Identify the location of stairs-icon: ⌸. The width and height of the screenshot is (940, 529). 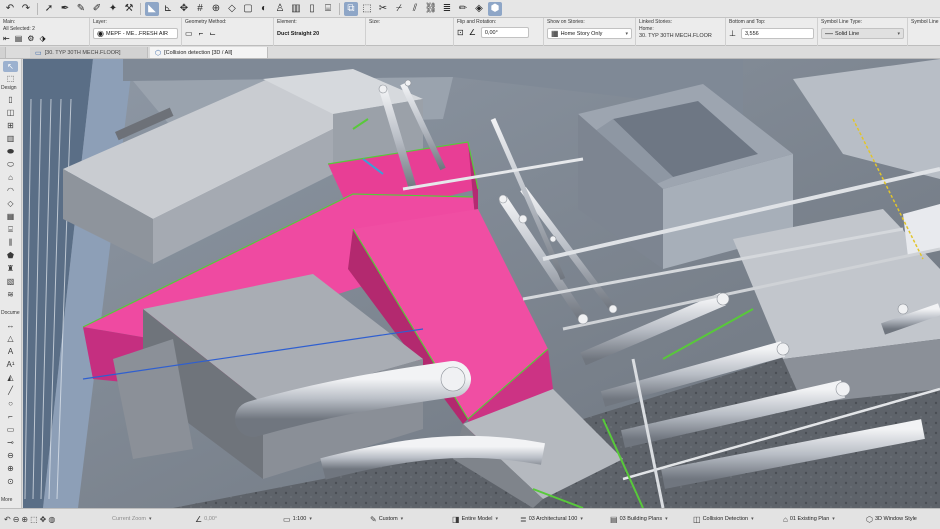
(328, 9).